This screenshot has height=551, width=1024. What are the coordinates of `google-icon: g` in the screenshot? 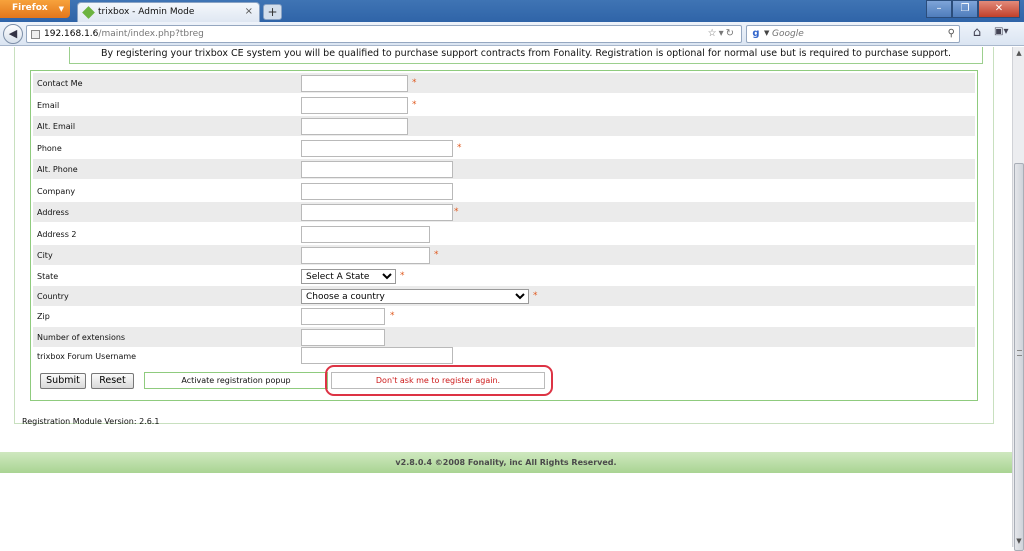 It's located at (756, 34).